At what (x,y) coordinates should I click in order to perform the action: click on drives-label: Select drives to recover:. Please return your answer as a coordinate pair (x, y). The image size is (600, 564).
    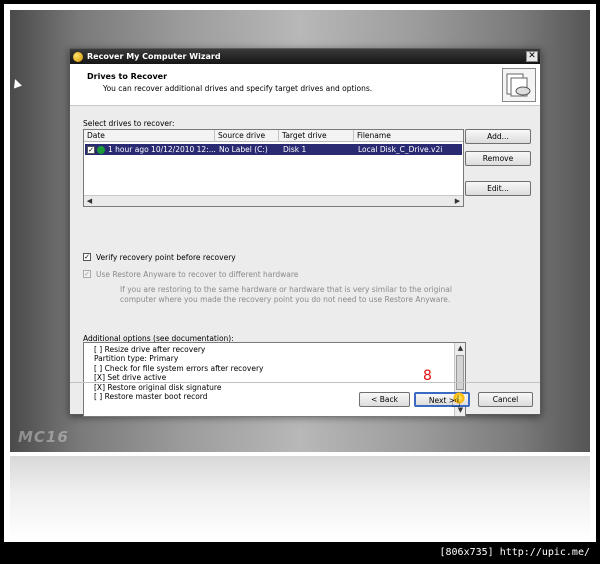
    Looking at the image, I should click on (129, 123).